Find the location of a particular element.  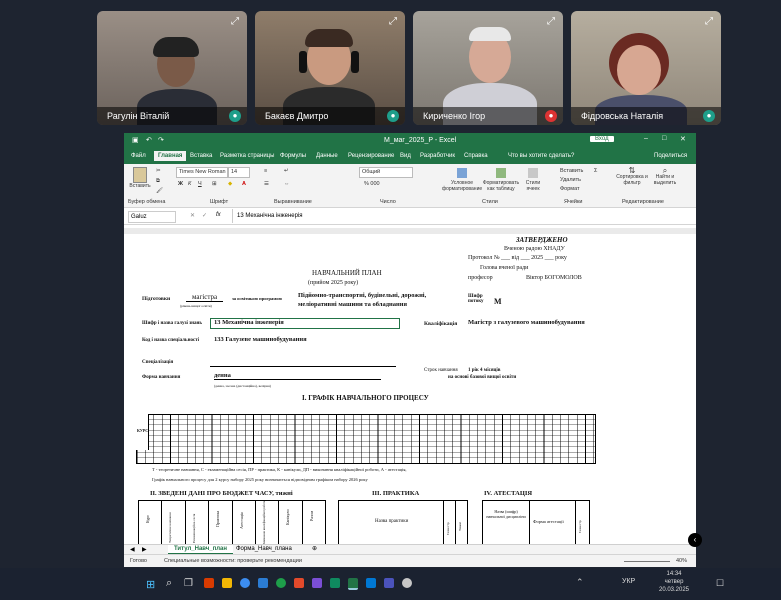

tab-view: Вид is located at coordinates (405, 156).